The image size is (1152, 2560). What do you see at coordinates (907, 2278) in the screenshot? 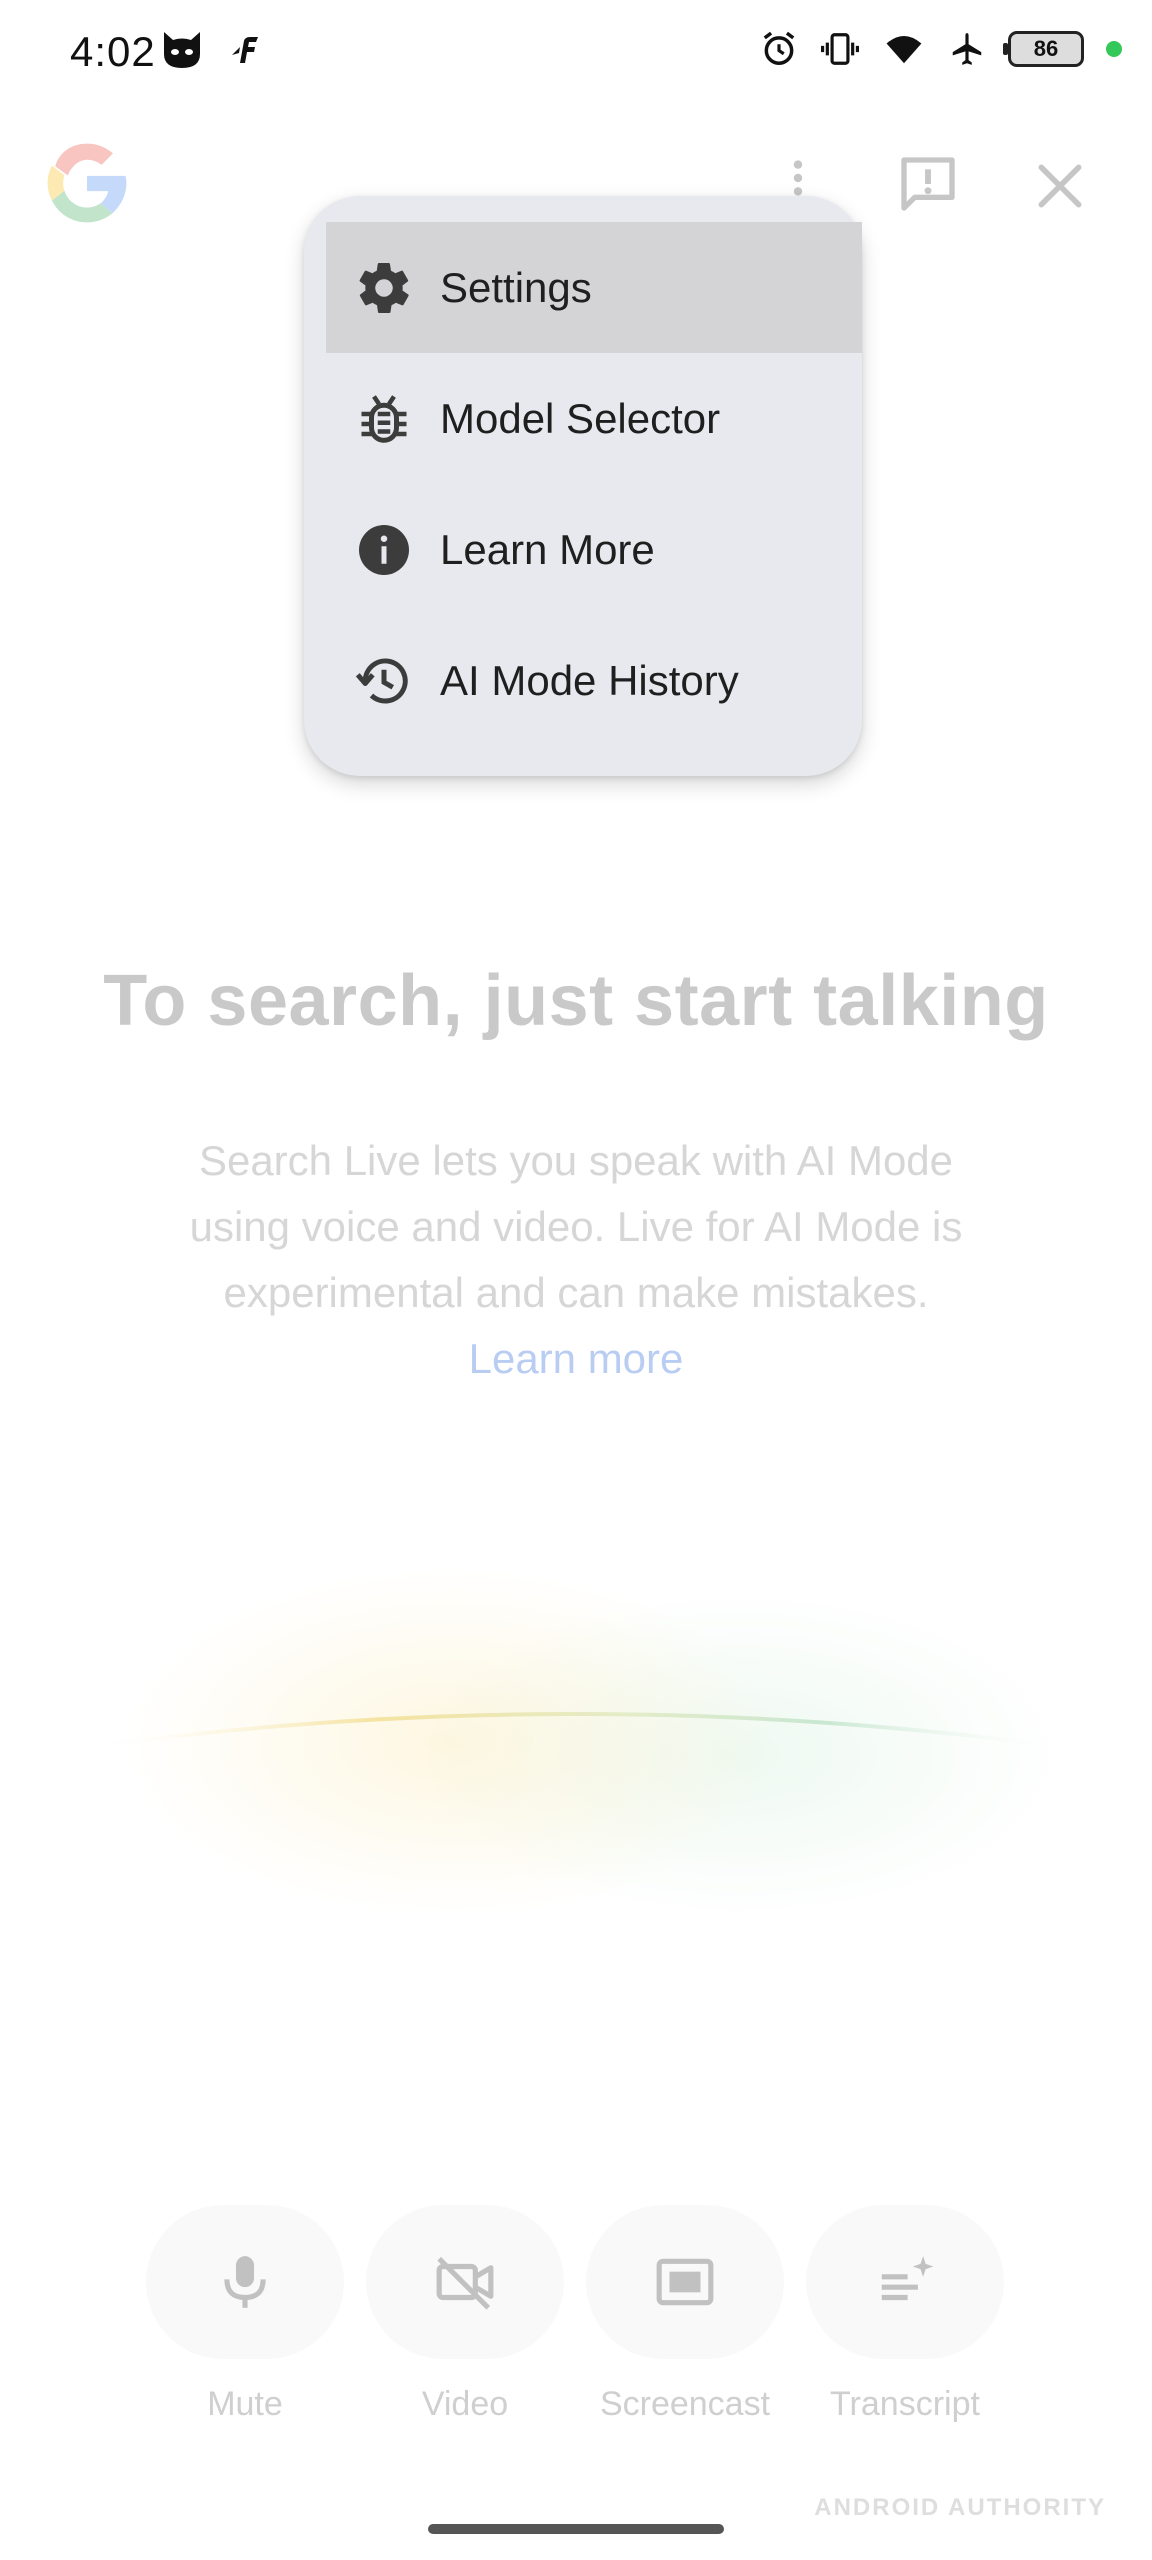
I see `transcript-icon` at bounding box center [907, 2278].